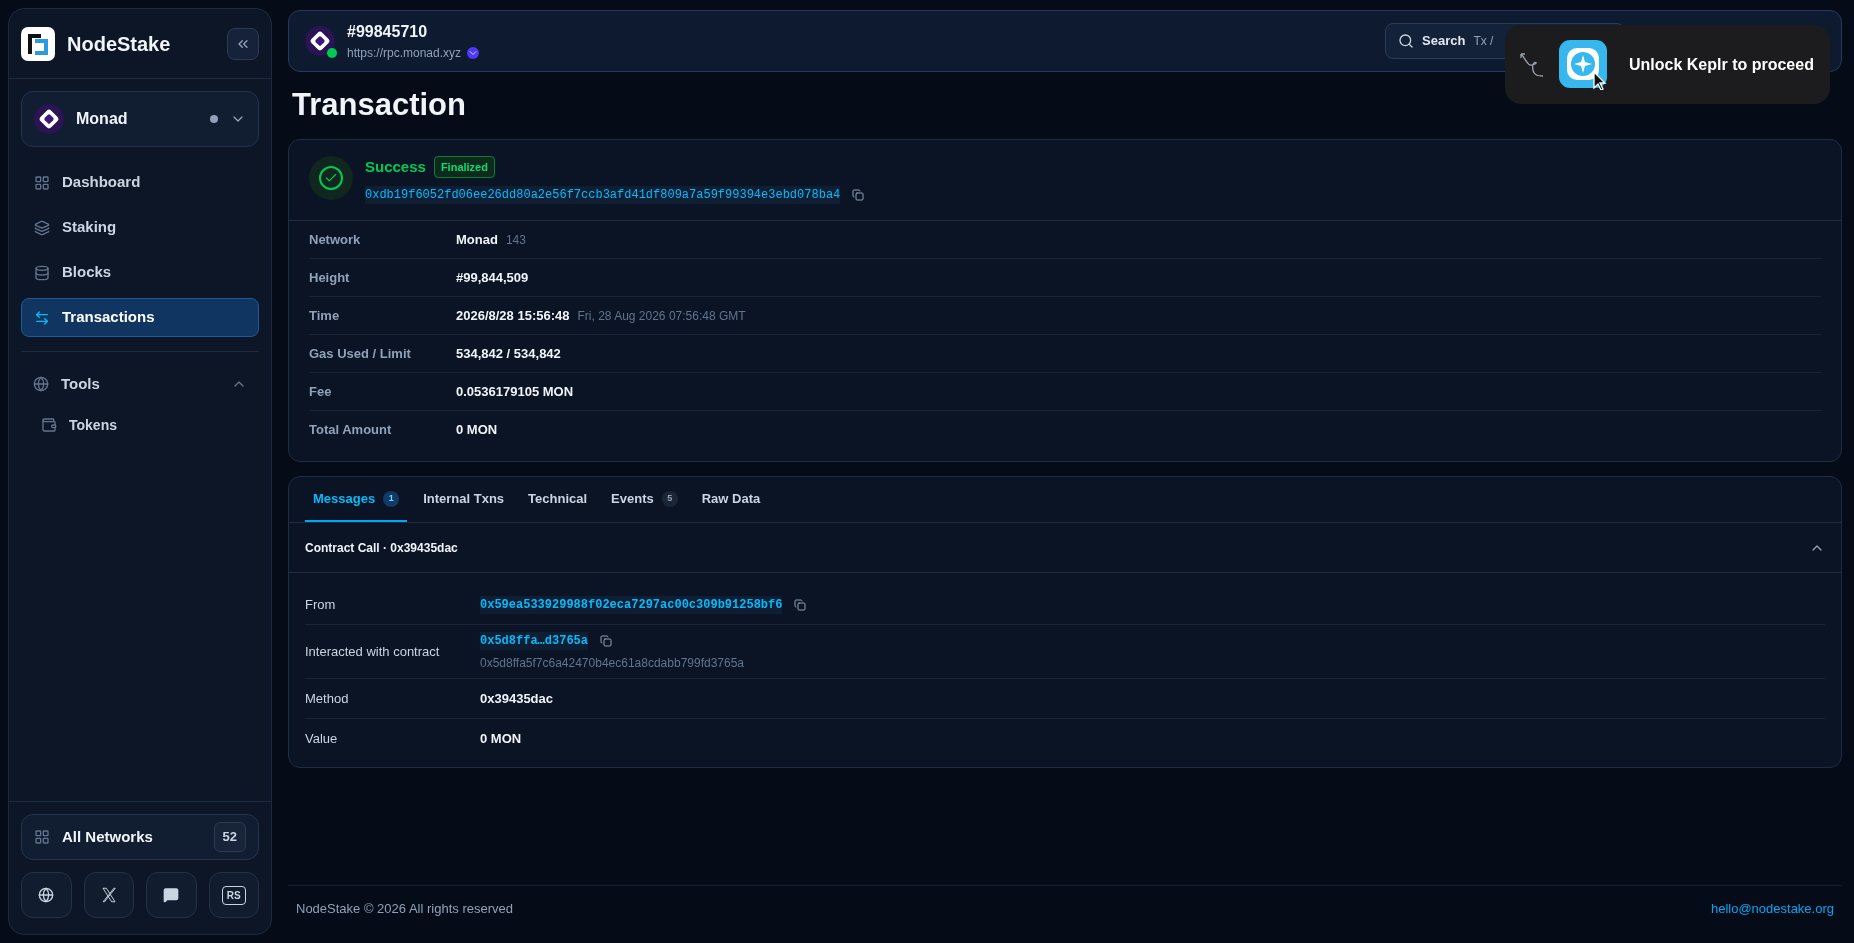 This screenshot has height=943, width=1854. I want to click on chat-icon, so click(171, 895).